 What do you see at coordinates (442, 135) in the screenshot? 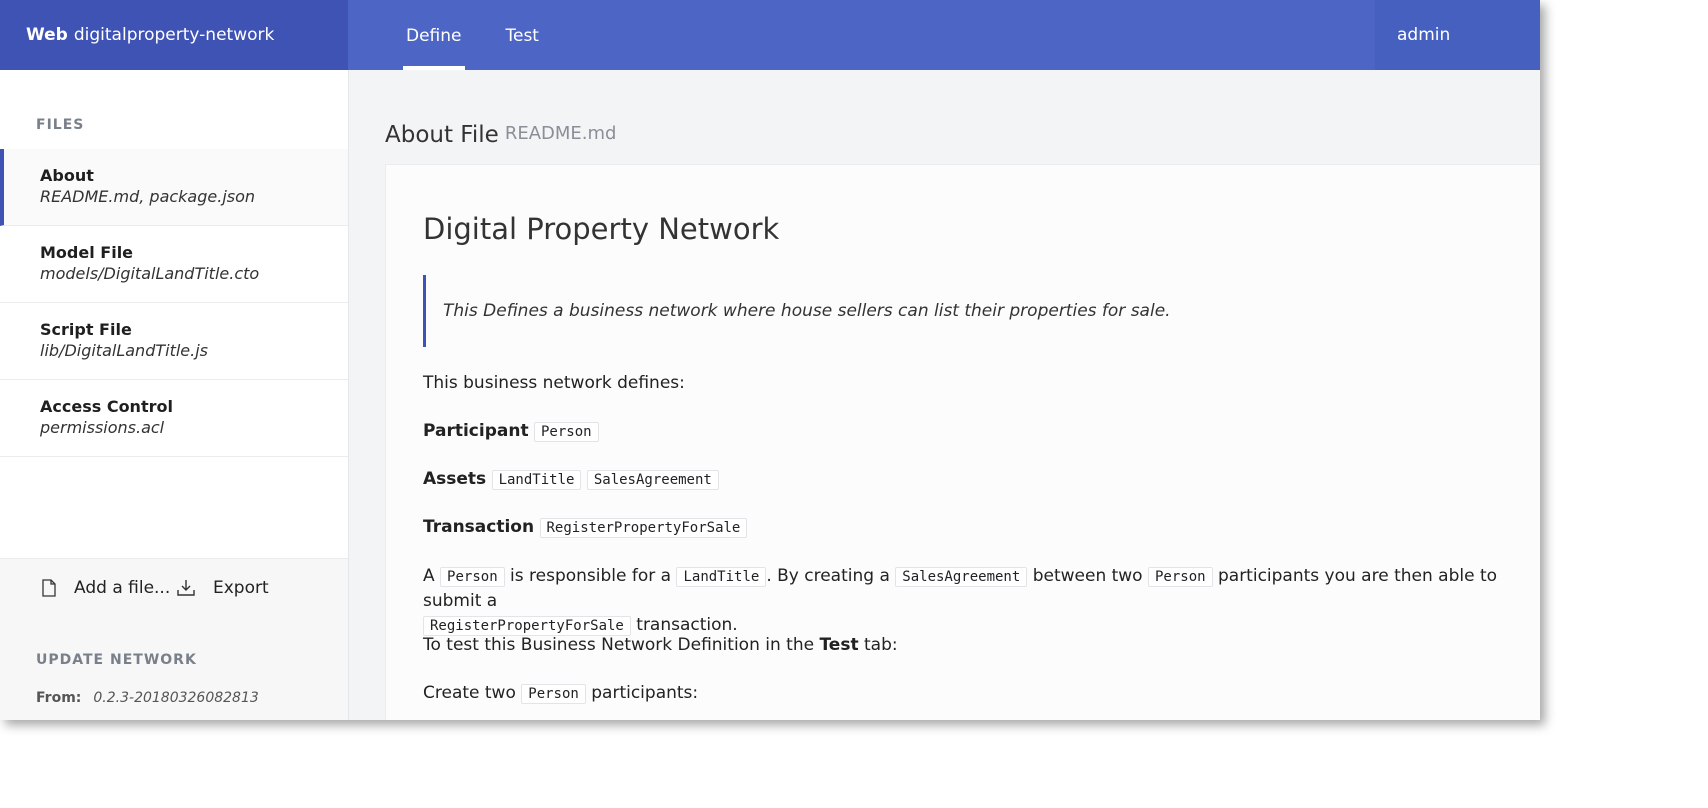
I see `page-title-text: About File` at bounding box center [442, 135].